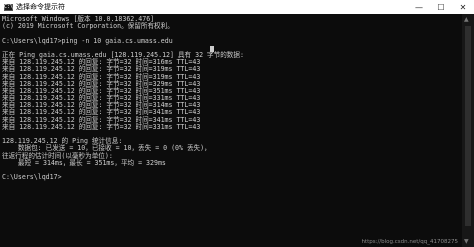 The height and width of the screenshot is (247, 474). I want to click on window-controls: — ☐ ✕, so click(441, 7).